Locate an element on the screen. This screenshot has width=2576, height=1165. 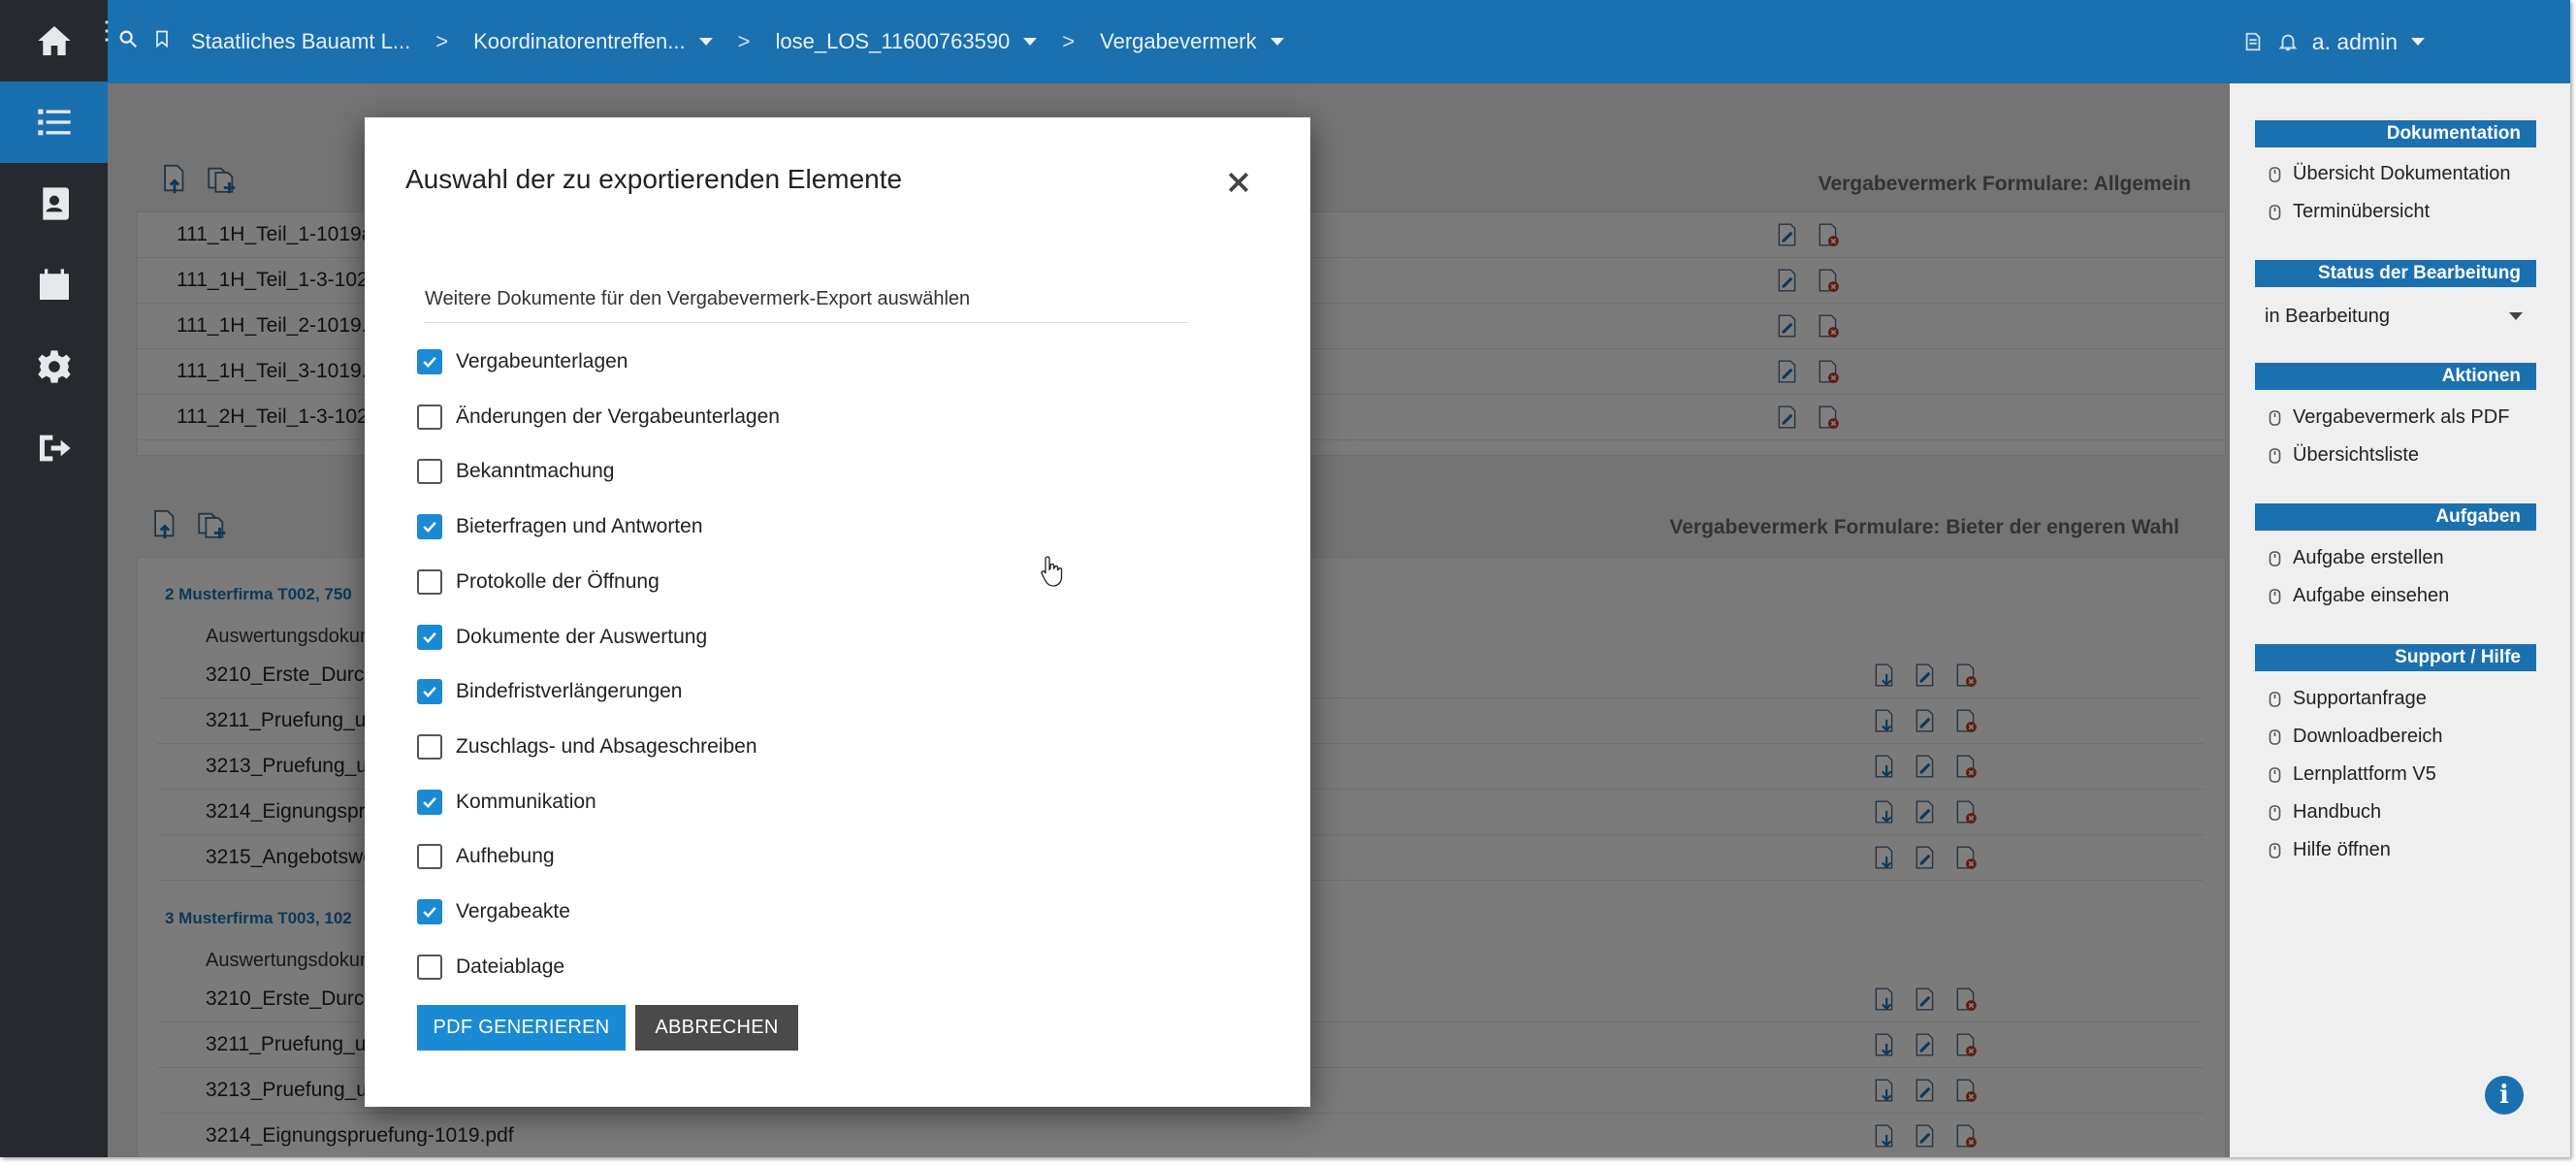
sidebar-heading-aufgaben: Aufgaben is located at coordinates (2395, 517).